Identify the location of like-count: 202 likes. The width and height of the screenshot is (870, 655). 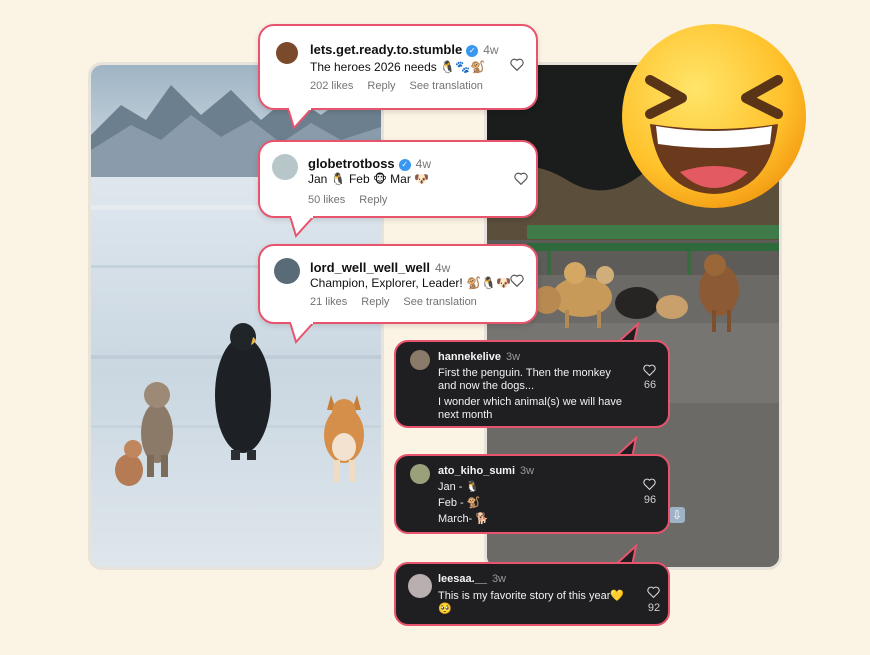
(331, 86).